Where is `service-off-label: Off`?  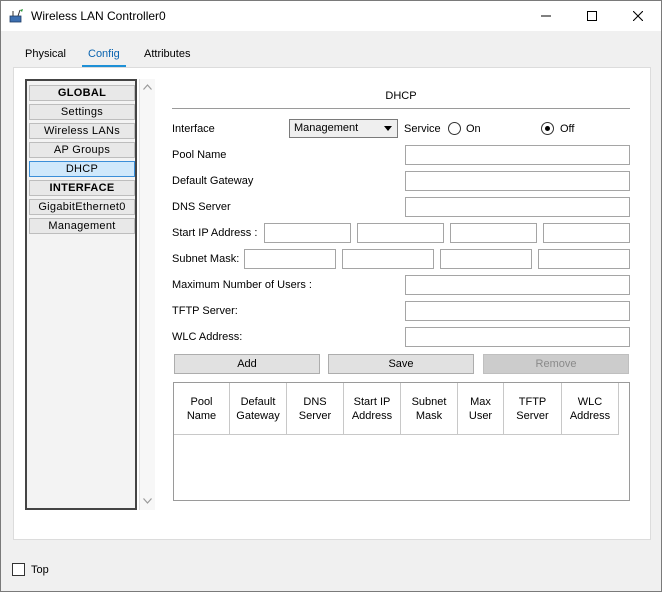 service-off-label: Off is located at coordinates (567, 129).